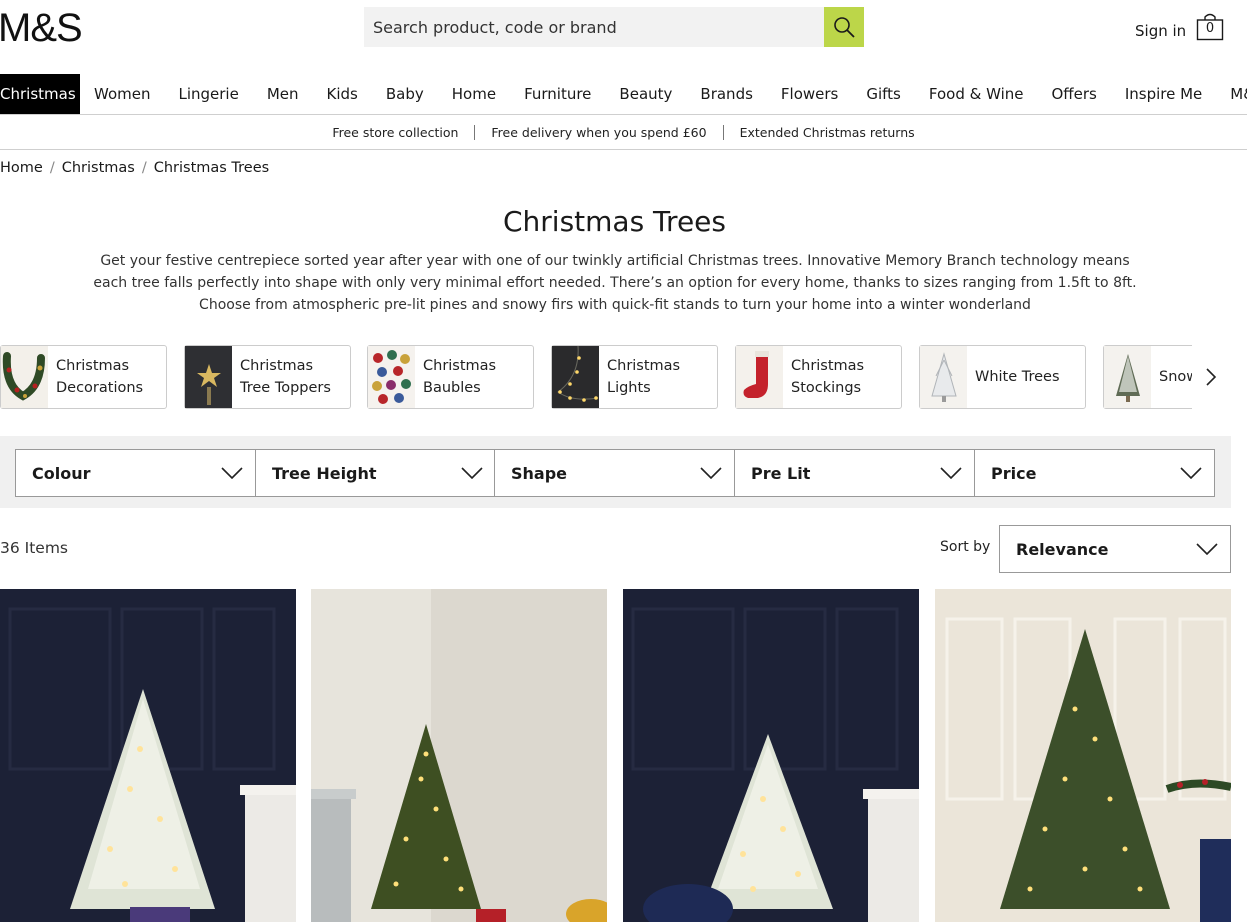  I want to click on nav-item-christmas: Christmas, so click(40, 94).